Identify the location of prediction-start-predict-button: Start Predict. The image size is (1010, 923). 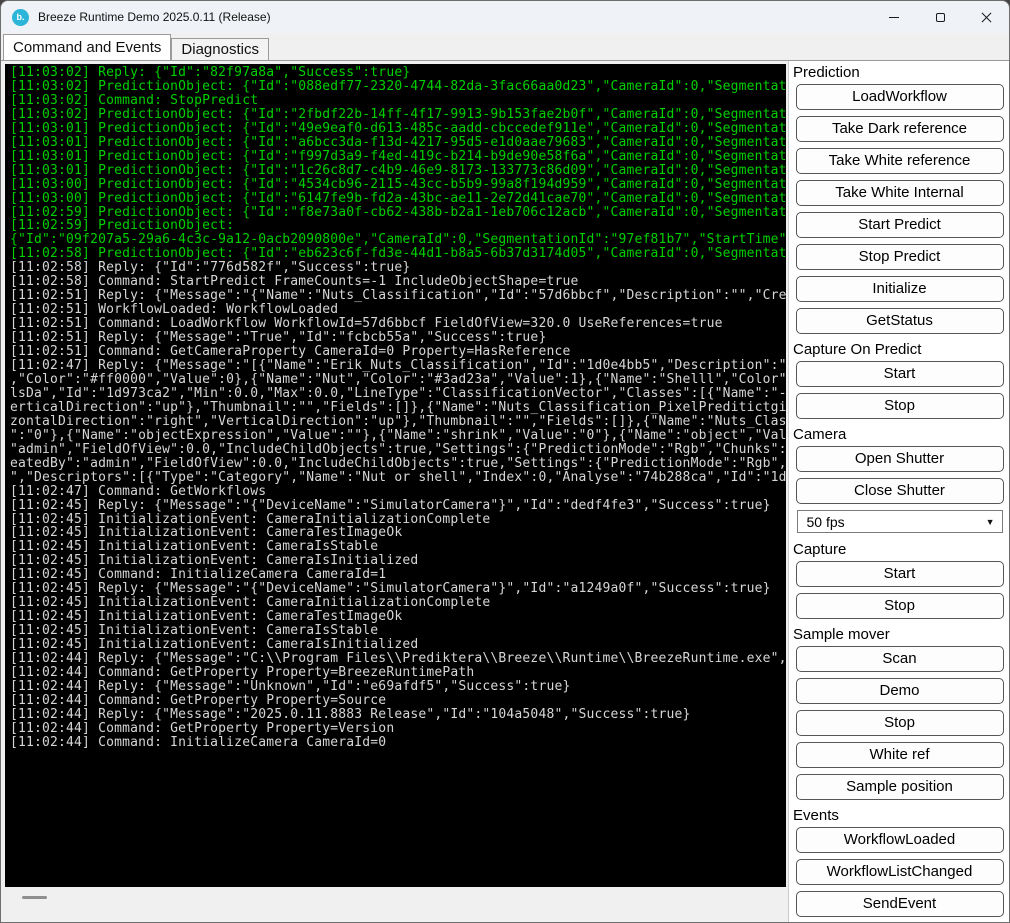
(899, 225).